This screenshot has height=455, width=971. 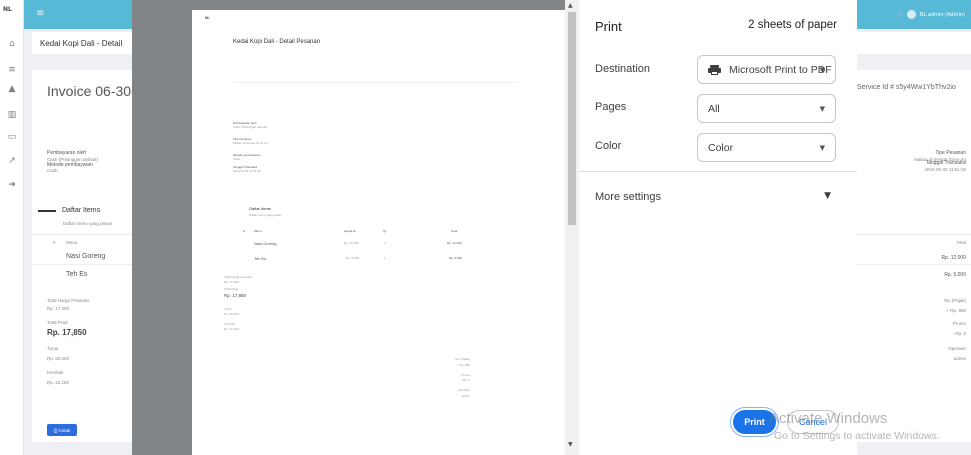 I want to click on color-value: Color, so click(x=721, y=147).